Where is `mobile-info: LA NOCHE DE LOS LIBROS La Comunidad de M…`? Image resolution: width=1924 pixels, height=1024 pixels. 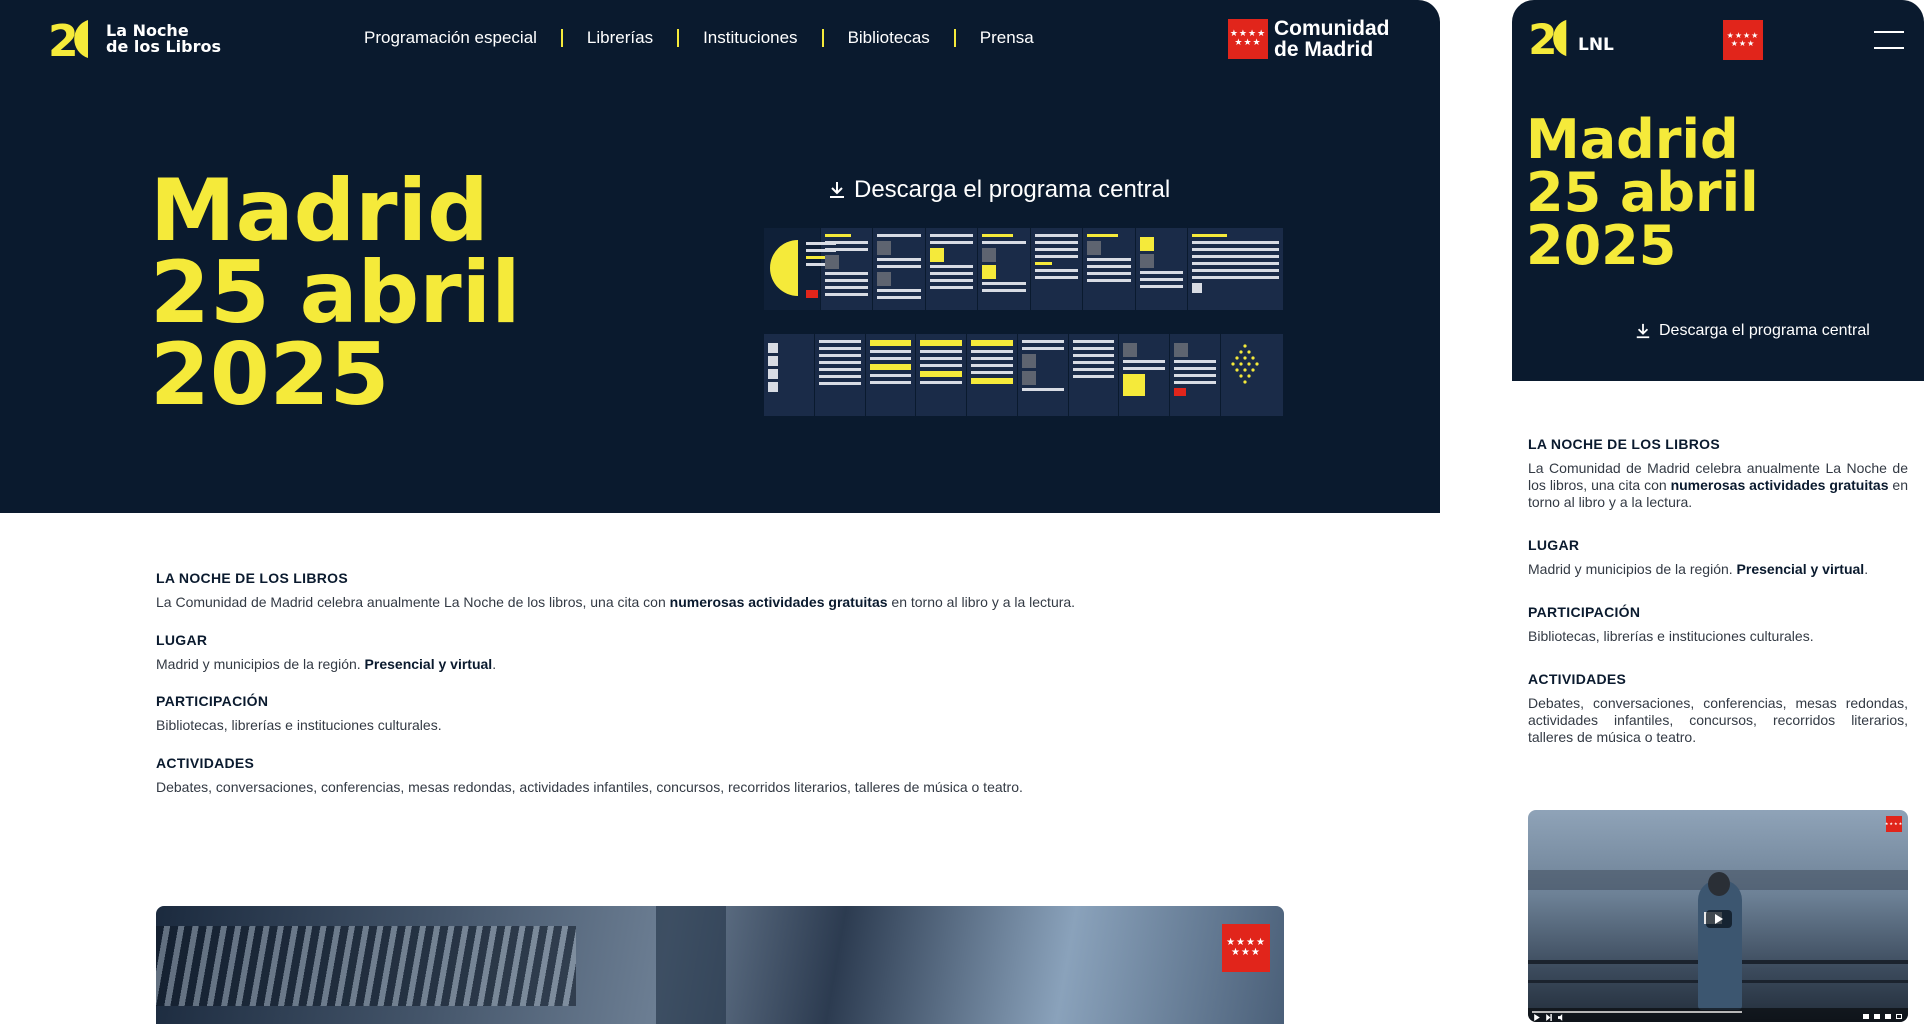 mobile-info: LA NOCHE DE LOS LIBROS La Comunidad de M… is located at coordinates (1718, 601).